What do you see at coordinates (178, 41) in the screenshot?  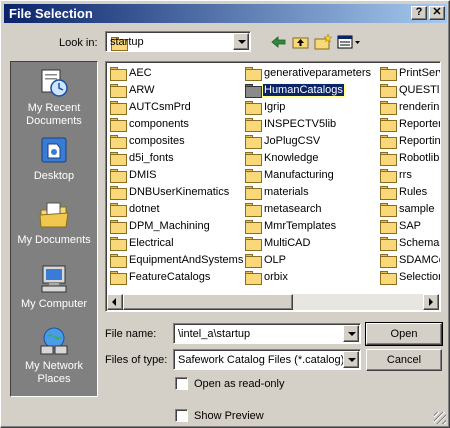 I see `look-in-dropdown: startup` at bounding box center [178, 41].